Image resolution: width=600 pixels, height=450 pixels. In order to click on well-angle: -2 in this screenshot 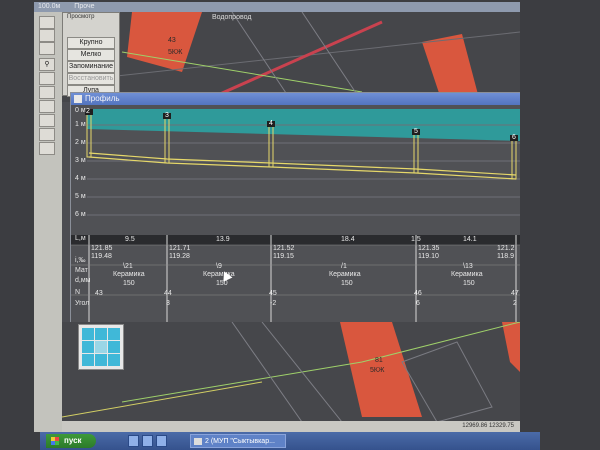, I will do `click(273, 303)`.